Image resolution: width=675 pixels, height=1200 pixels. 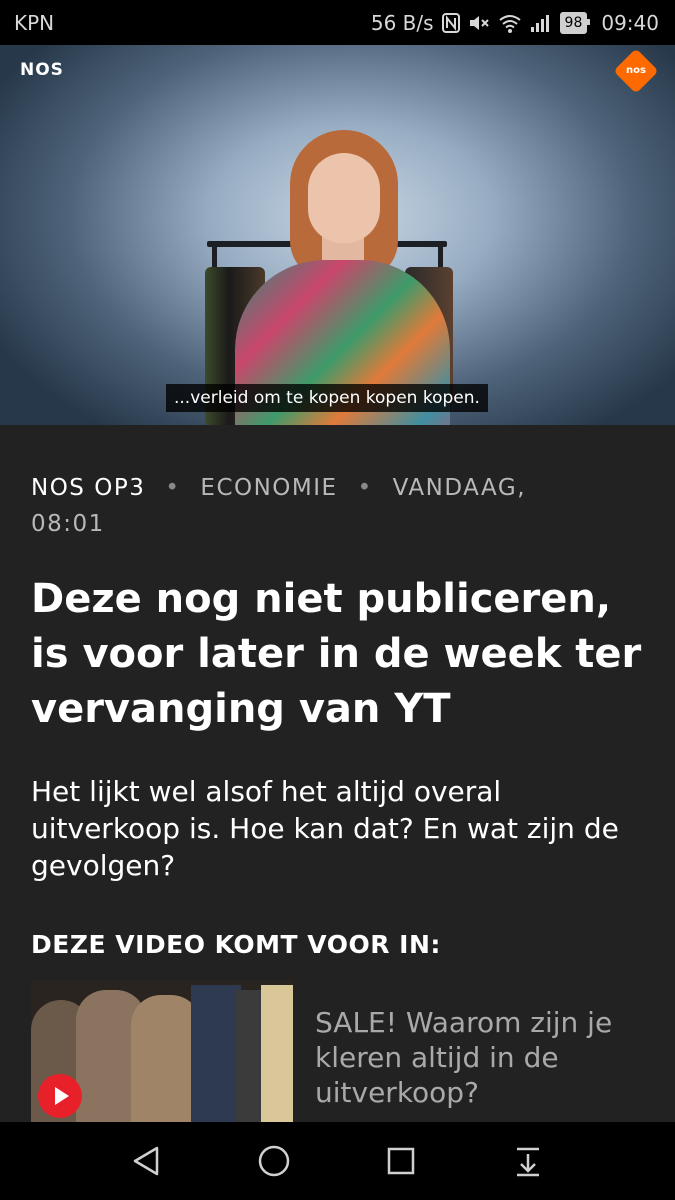 What do you see at coordinates (510, 23) in the screenshot?
I see `wifi-icon` at bounding box center [510, 23].